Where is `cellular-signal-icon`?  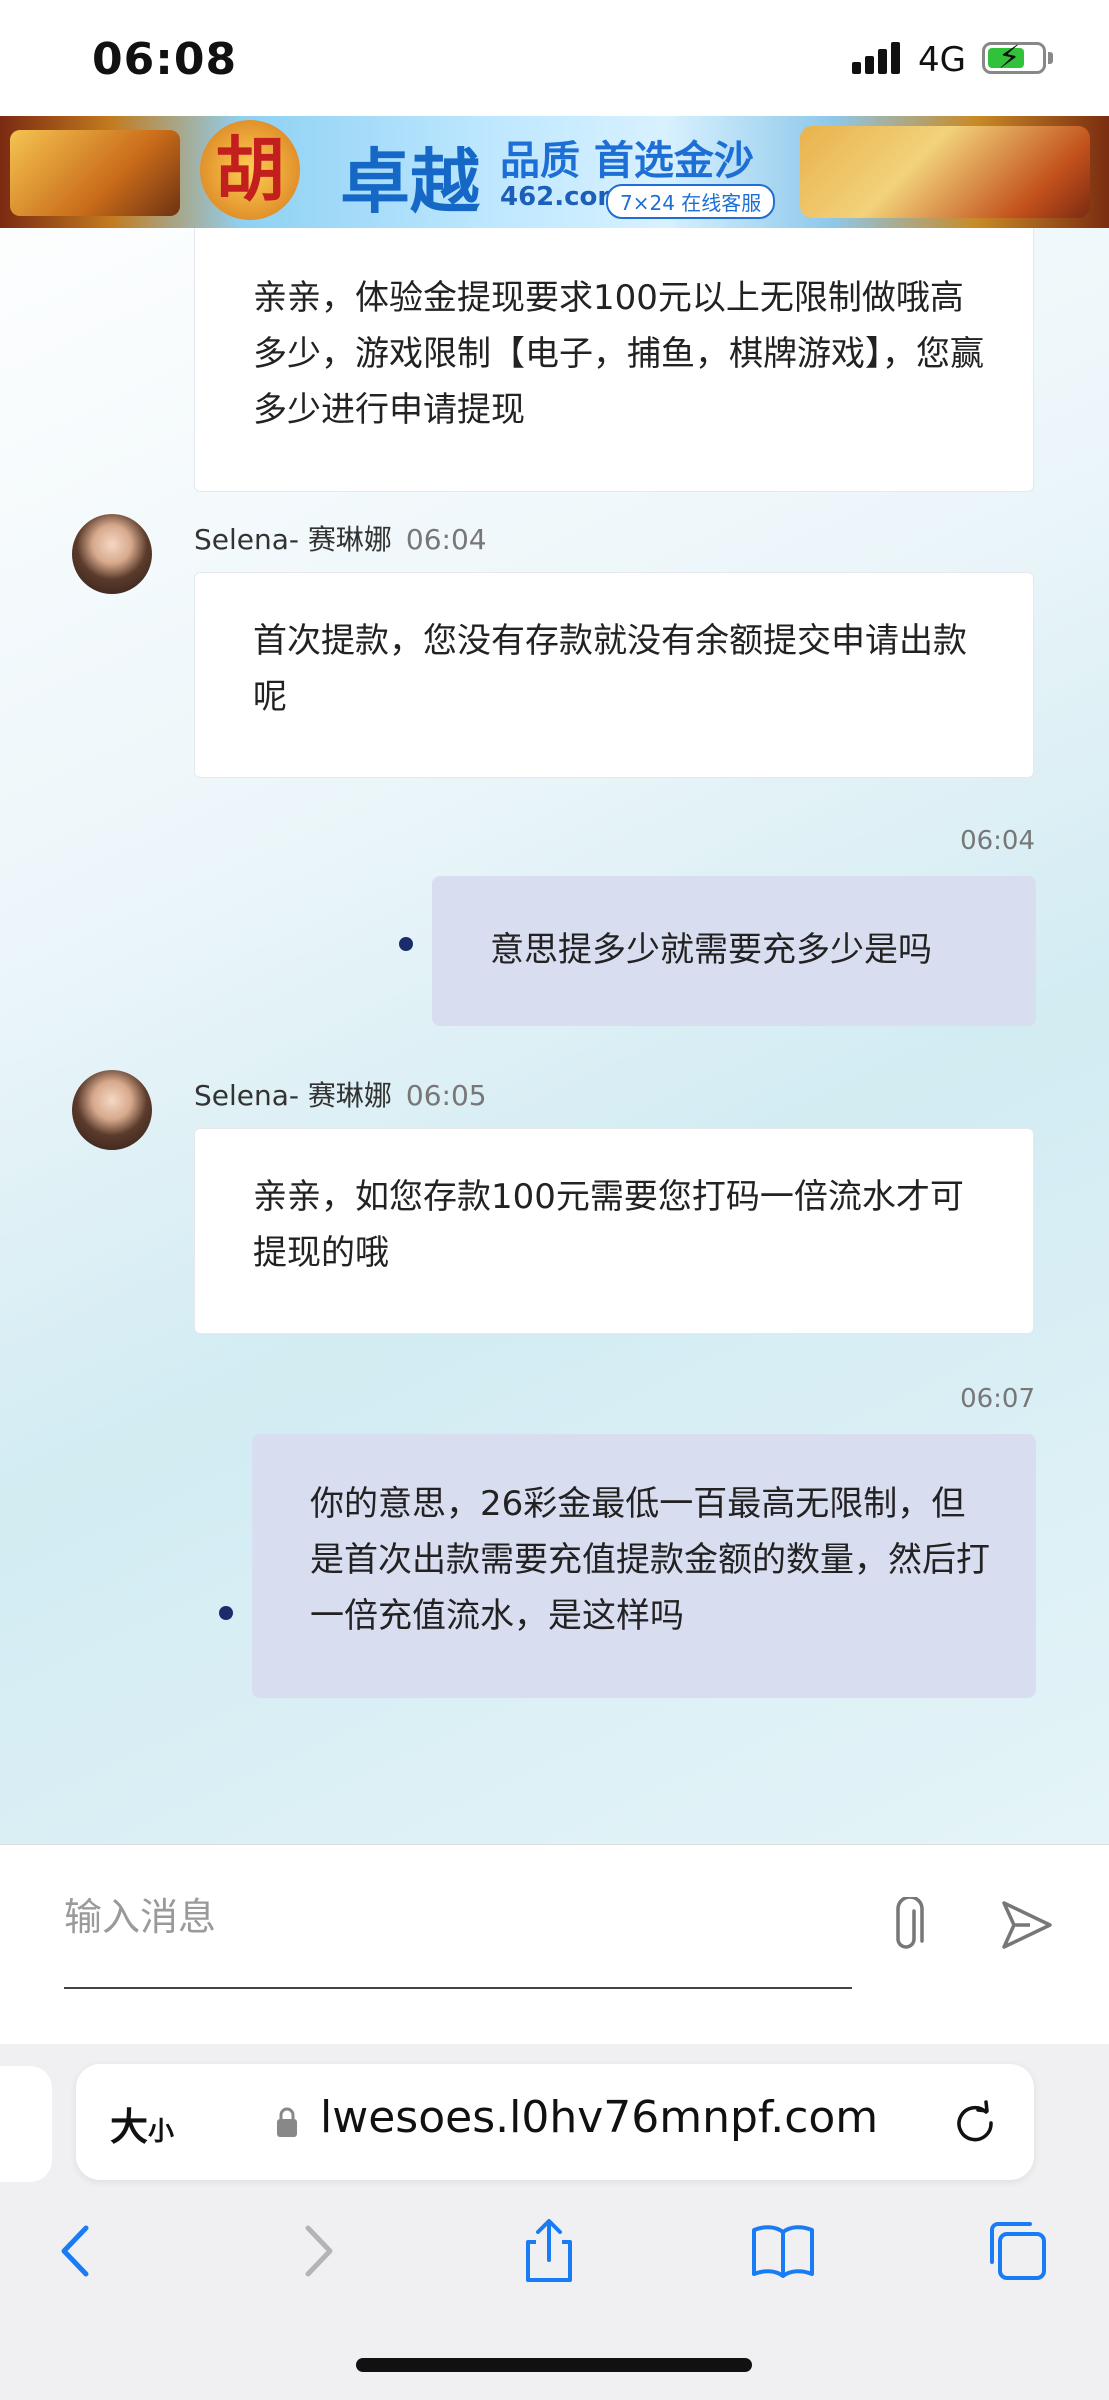
cellular-signal-icon is located at coordinates (877, 57).